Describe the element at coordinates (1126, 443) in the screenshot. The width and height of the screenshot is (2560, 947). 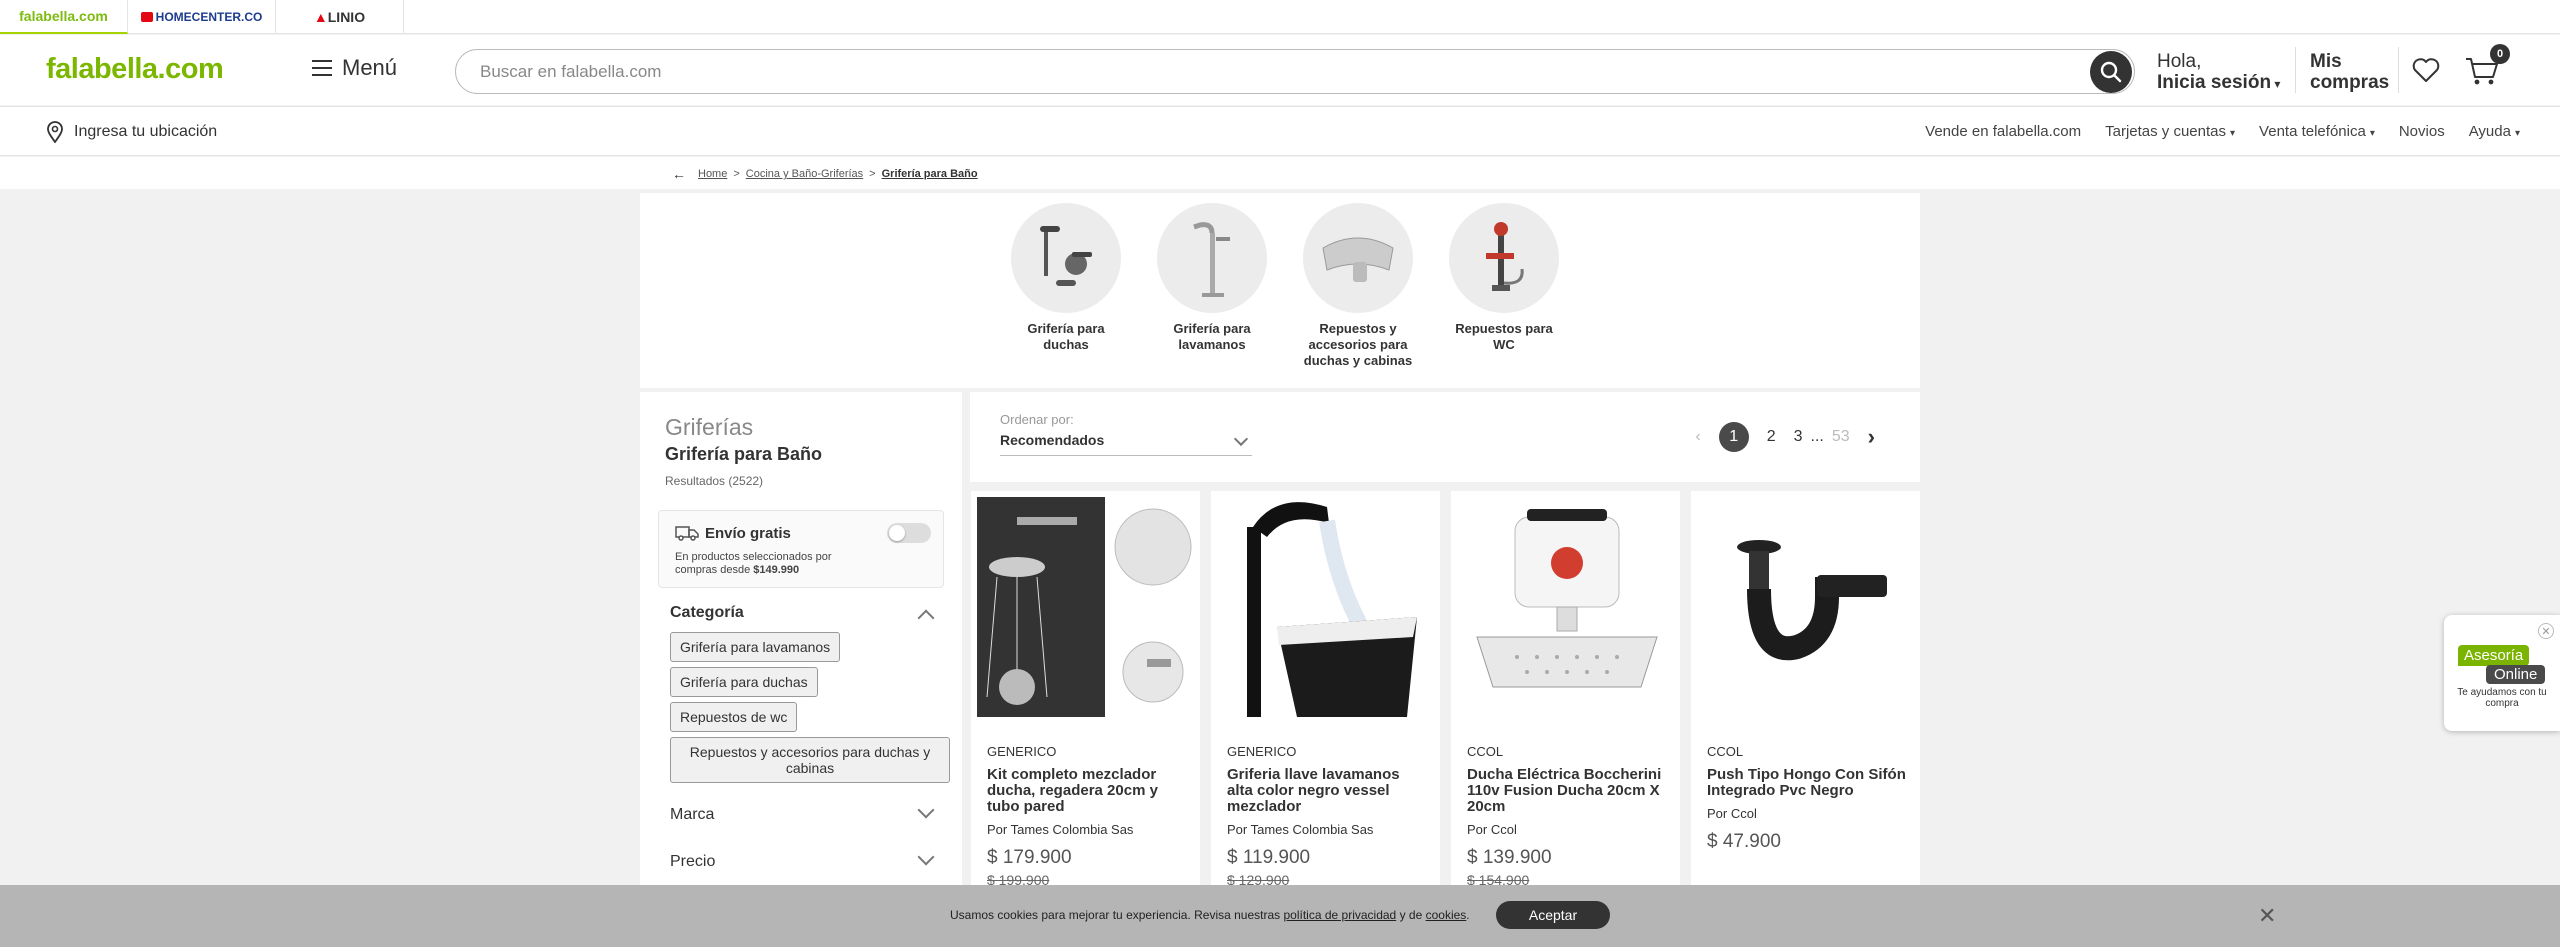
I see `sort-dropdown: Recomendados` at that location.